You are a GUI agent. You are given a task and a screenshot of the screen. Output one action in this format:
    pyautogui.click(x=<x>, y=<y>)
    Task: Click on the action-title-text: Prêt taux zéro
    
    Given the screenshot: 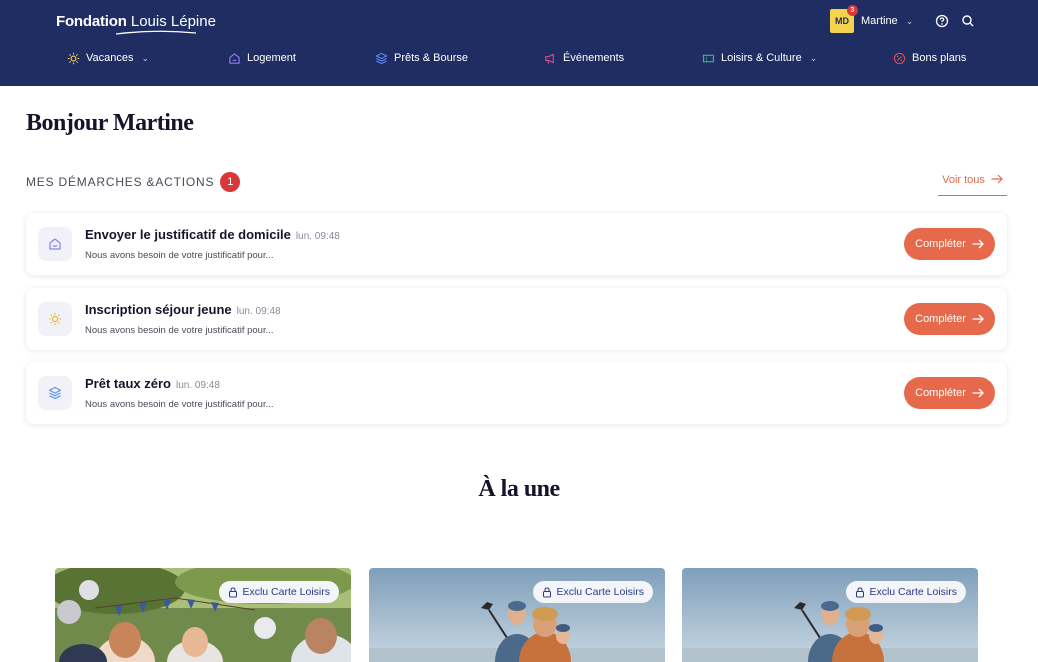 What is the action you would take?
    pyautogui.click(x=128, y=383)
    